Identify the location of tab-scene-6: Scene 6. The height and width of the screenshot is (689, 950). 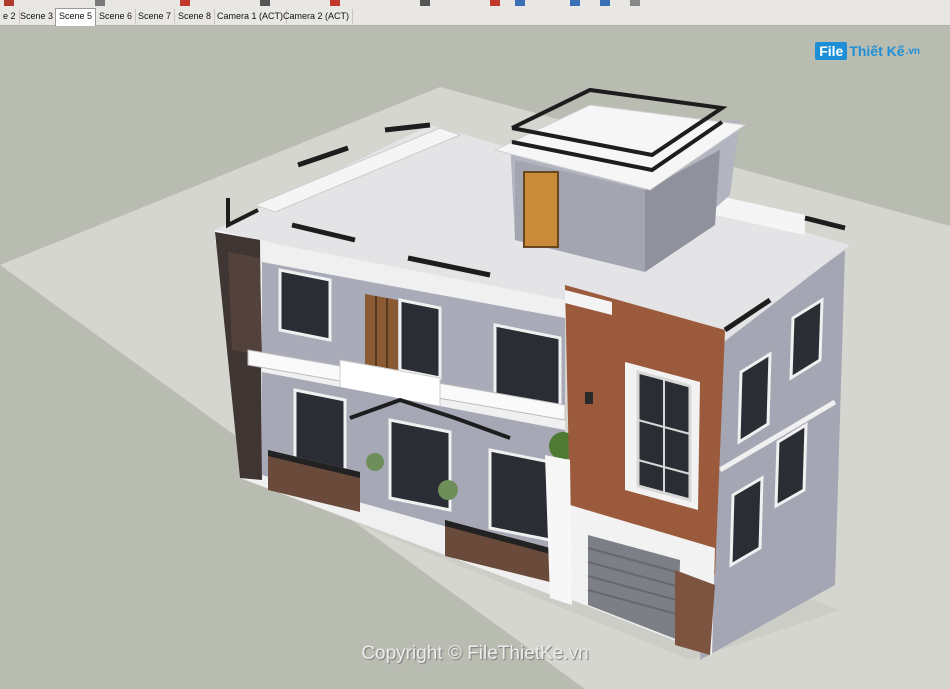
(116, 16).